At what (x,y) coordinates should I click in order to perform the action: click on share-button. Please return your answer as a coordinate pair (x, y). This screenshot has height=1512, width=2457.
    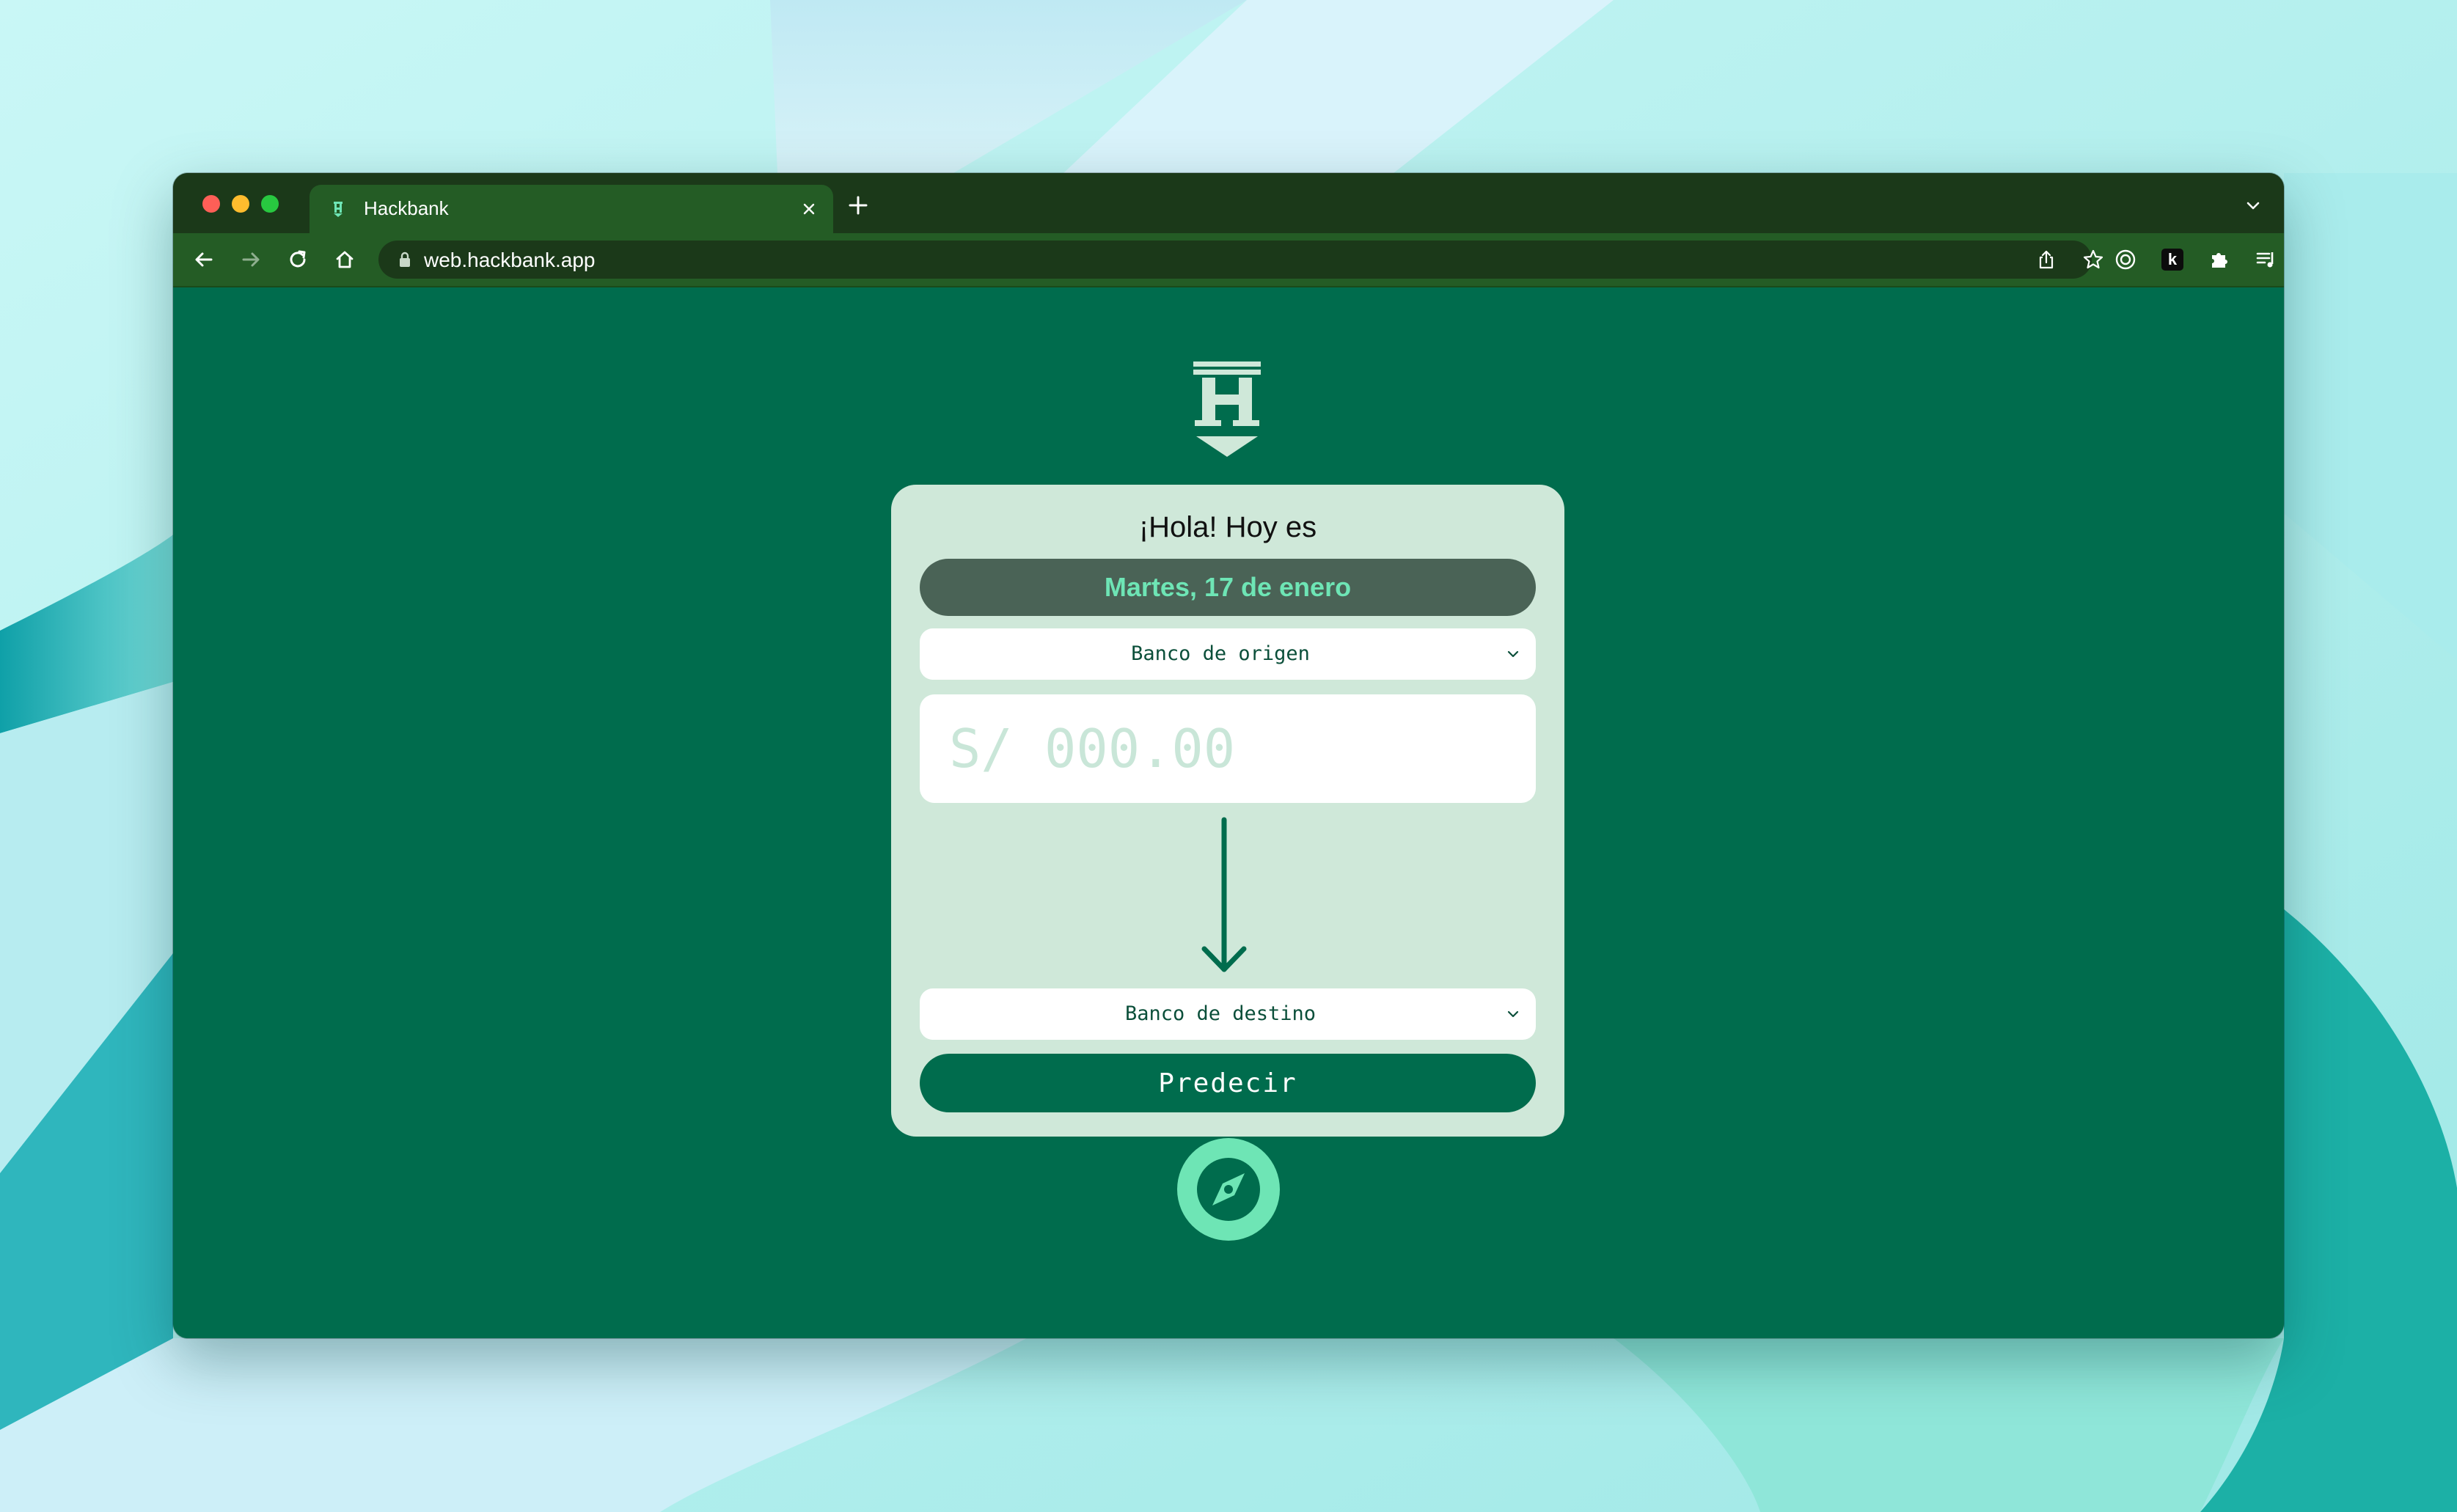
    Looking at the image, I should click on (2046, 259).